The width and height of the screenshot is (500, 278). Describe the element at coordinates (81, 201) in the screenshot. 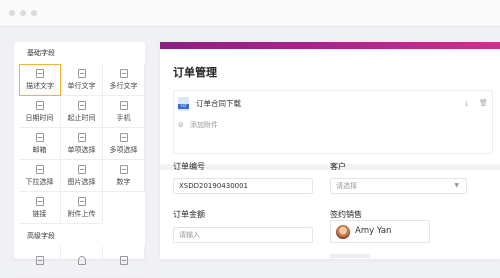

I see `attachment-icon` at that location.